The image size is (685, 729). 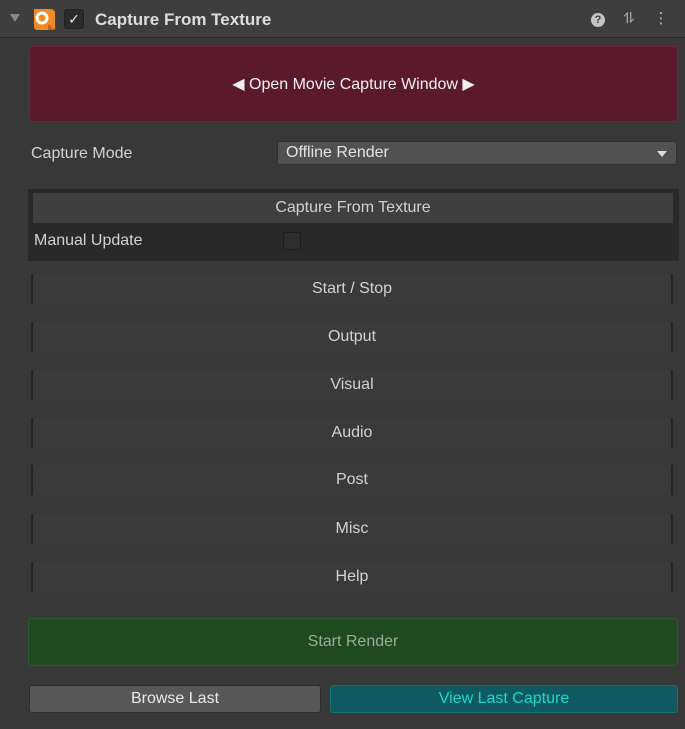 I want to click on section-visual: Visual, so click(x=352, y=385).